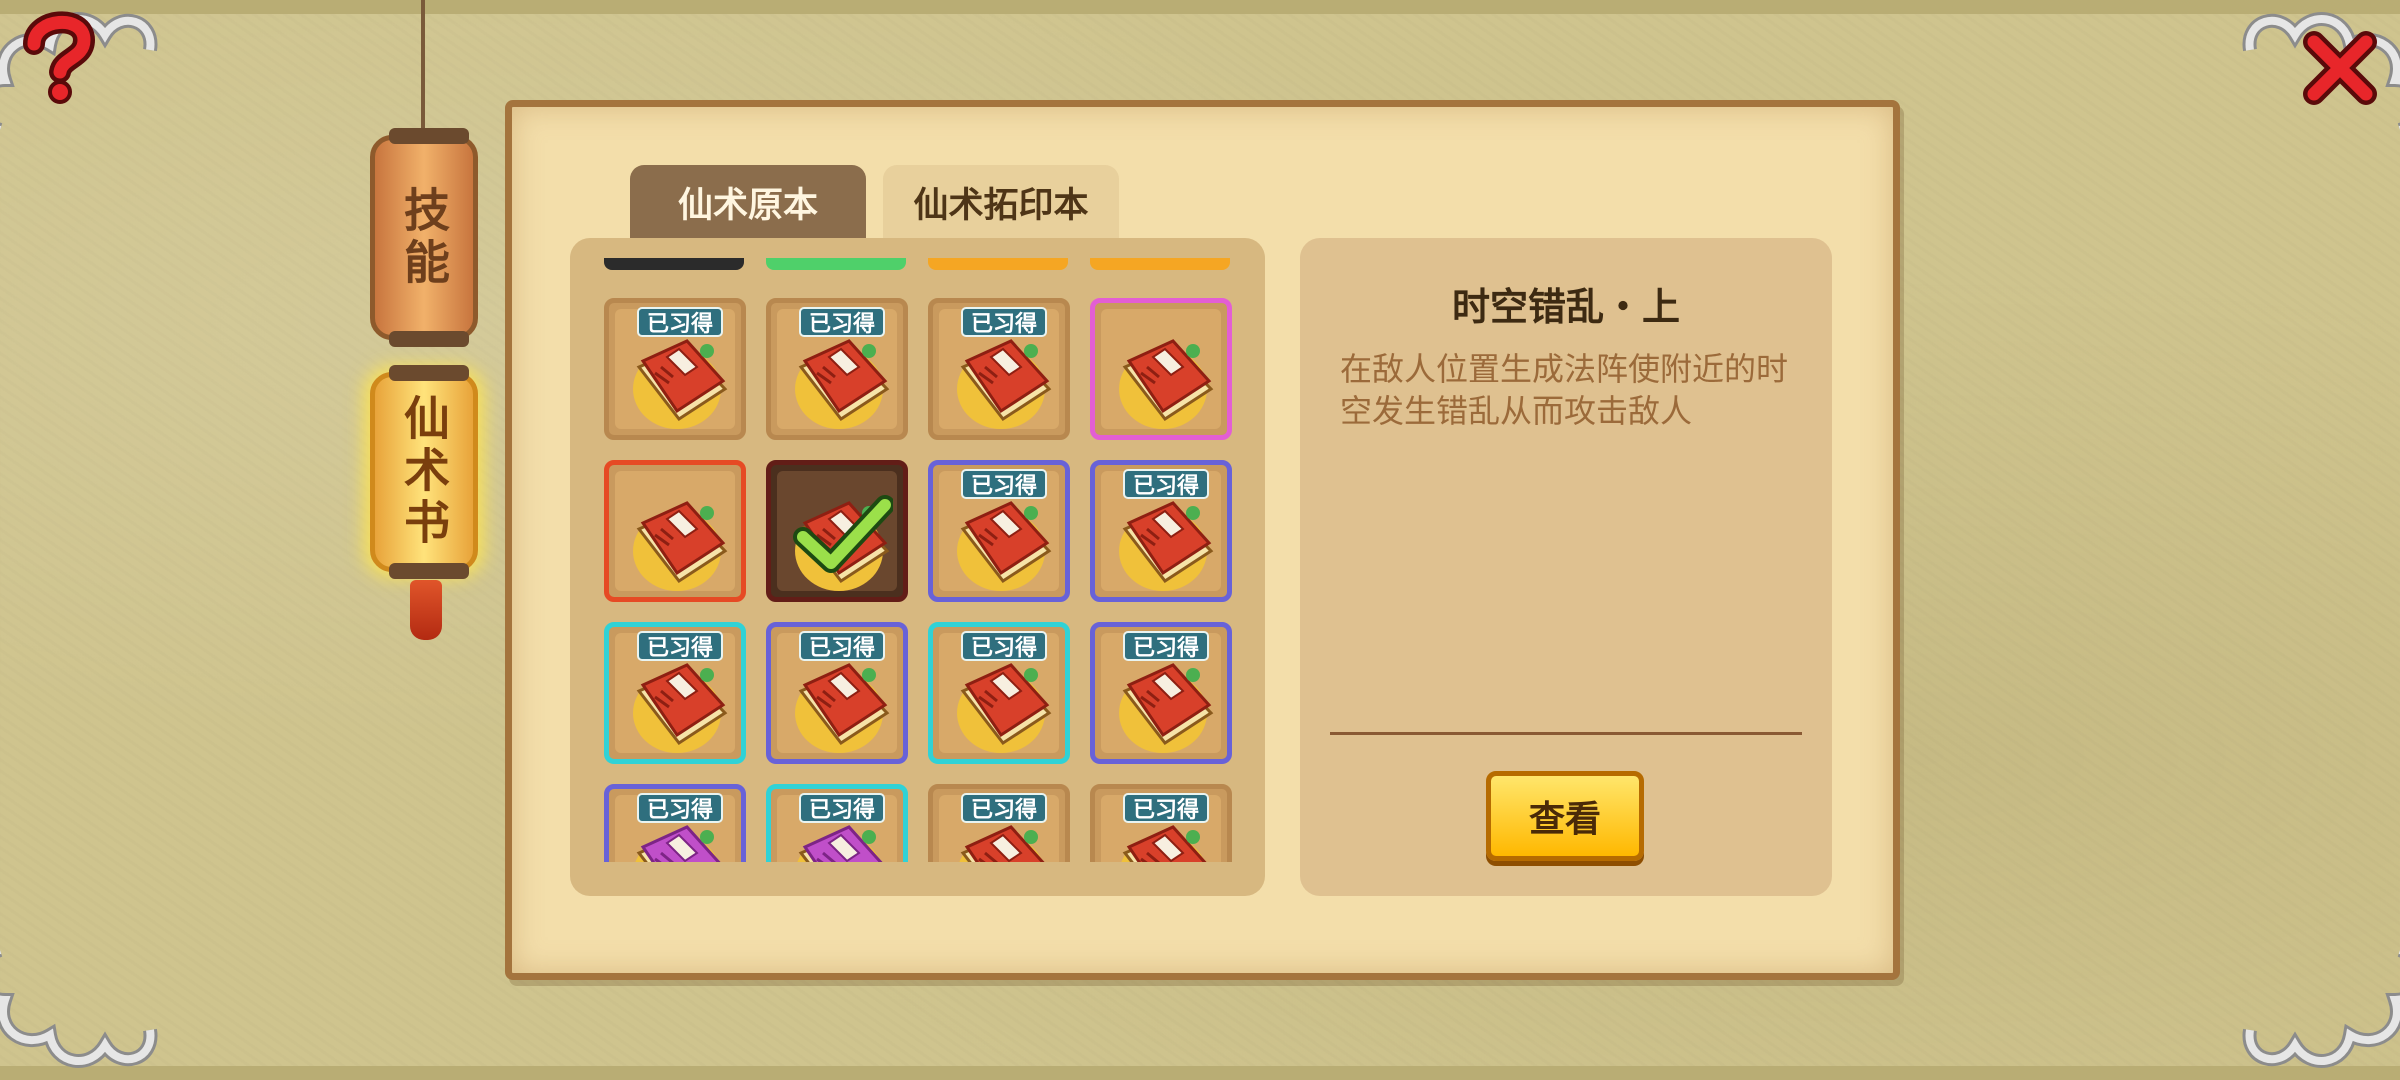 The height and width of the screenshot is (1080, 2400). What do you see at coordinates (1001, 202) in the screenshot?
I see `tab-rubbing: 仙术拓印本` at bounding box center [1001, 202].